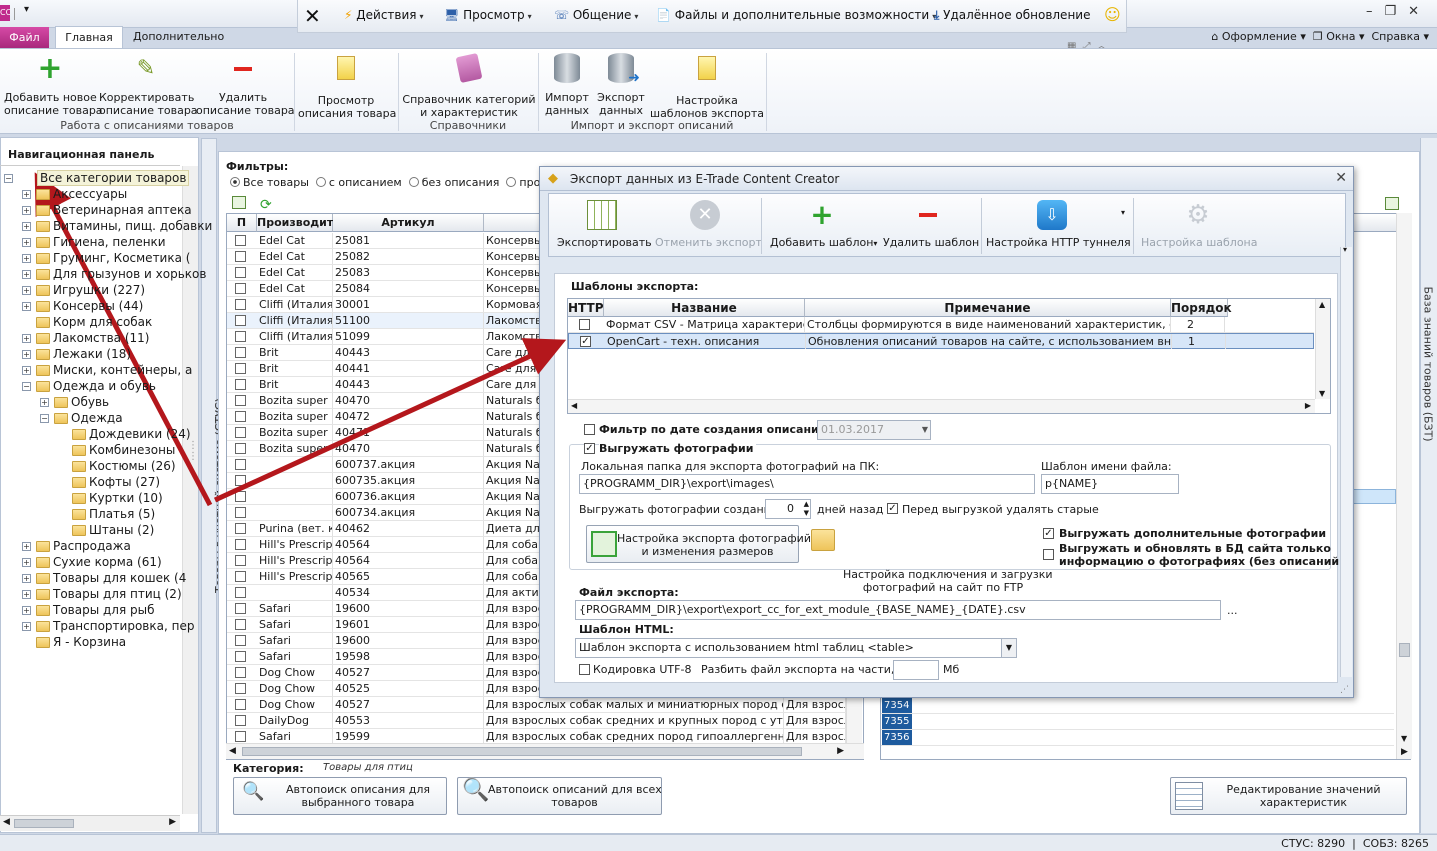  Describe the element at coordinates (148, 85) in the screenshot. I see `edit-description-button: ✎ Корректировать описание товара` at that location.